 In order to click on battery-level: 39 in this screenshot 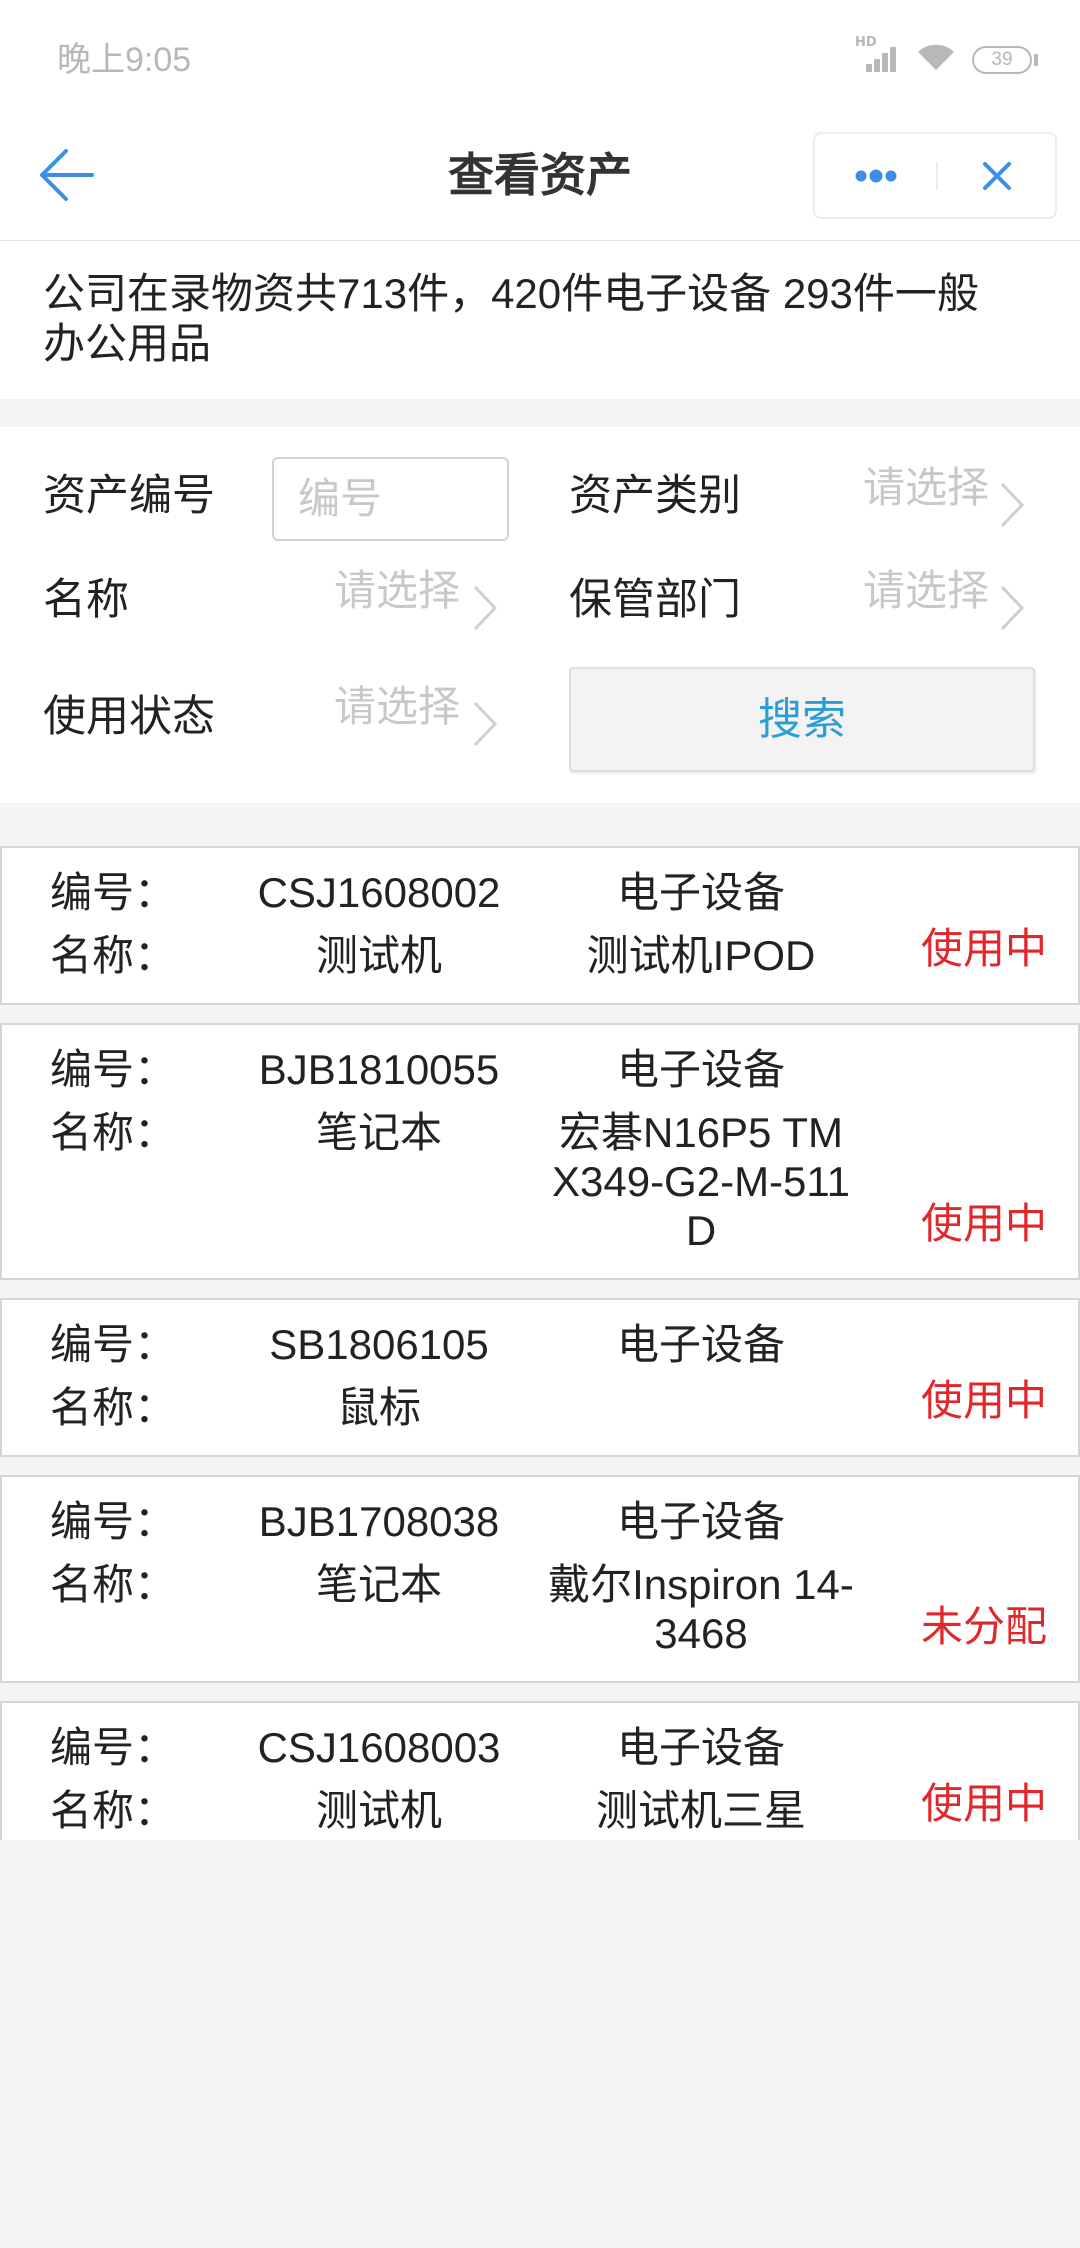, I will do `click(1002, 59)`.